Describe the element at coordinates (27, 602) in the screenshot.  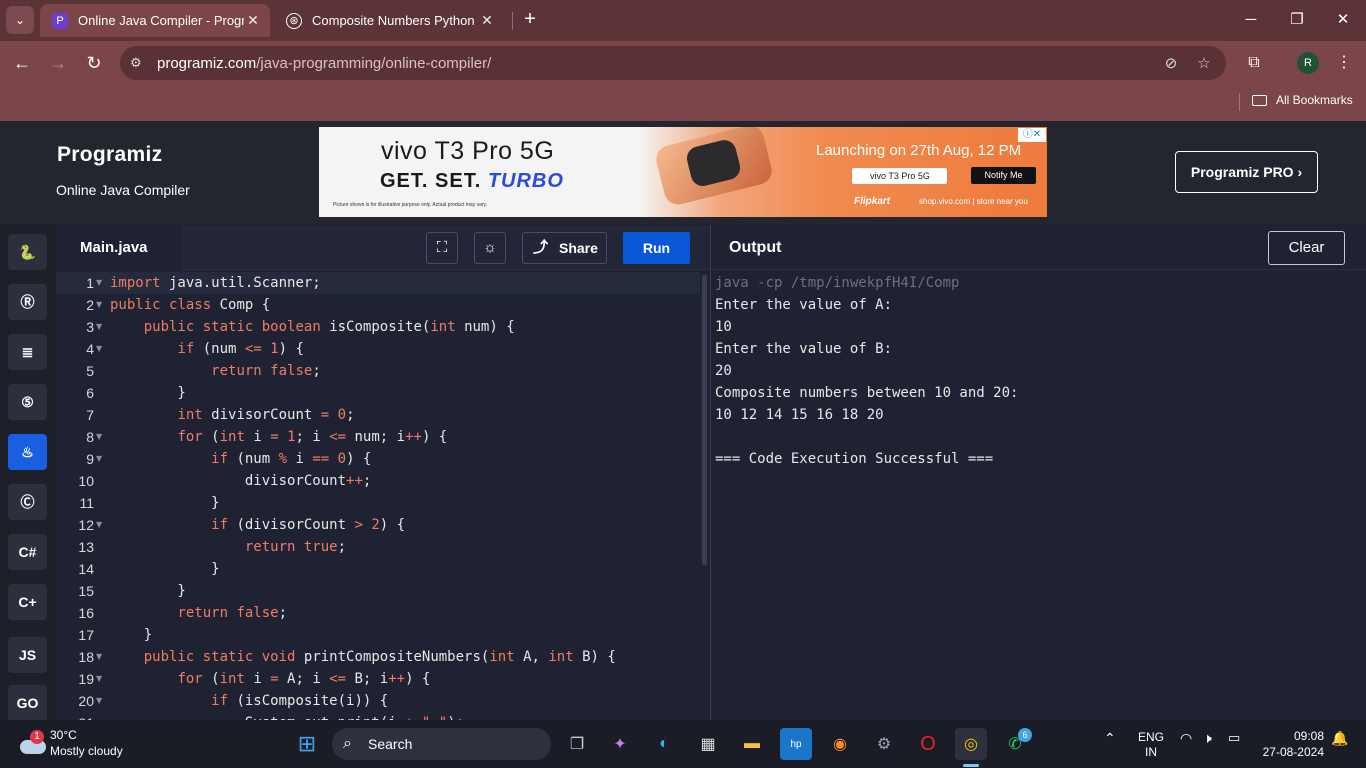
I see `cpp-language-button: C+` at that location.